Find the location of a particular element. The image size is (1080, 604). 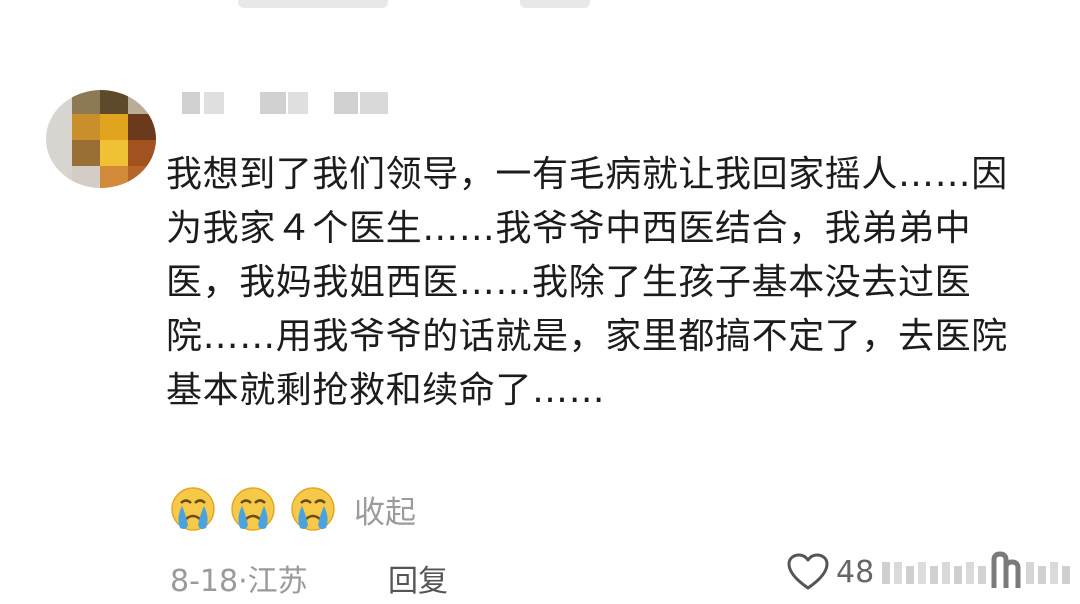

comment-meta: 8-18·江苏 is located at coordinates (239, 578).